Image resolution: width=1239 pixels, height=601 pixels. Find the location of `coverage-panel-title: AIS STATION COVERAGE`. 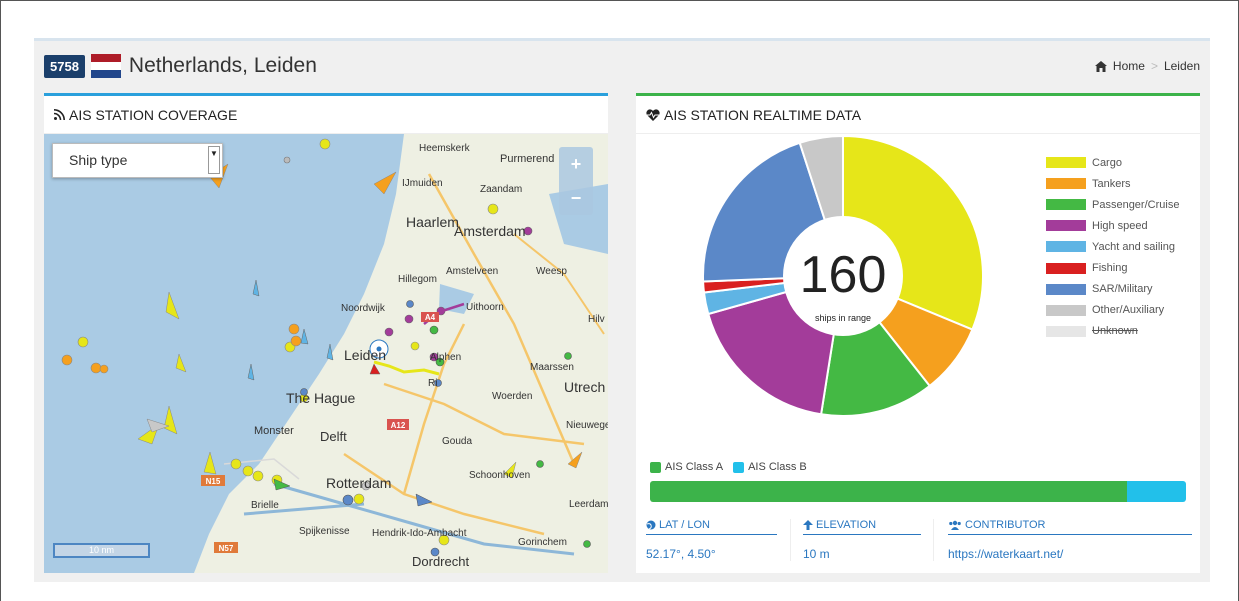

coverage-panel-title: AIS STATION COVERAGE is located at coordinates (153, 114).